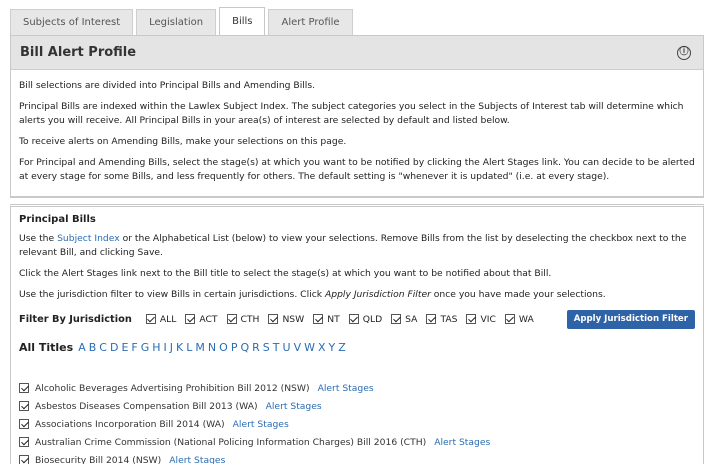 The width and height of the screenshot is (710, 464). Describe the element at coordinates (481, 319) in the screenshot. I see `jurisdiction-option: VIC` at that location.